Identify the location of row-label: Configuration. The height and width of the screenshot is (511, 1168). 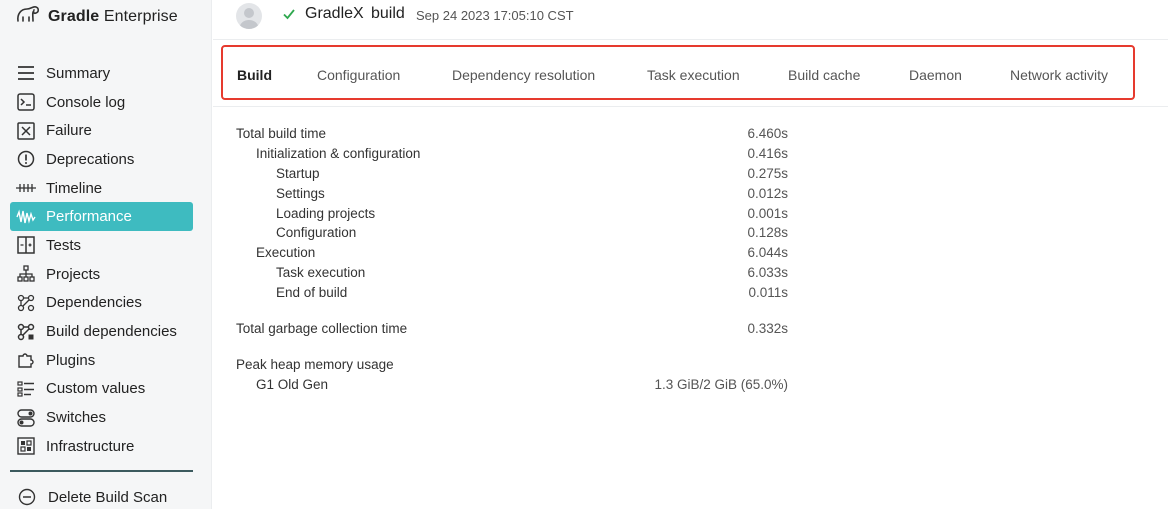
(316, 233).